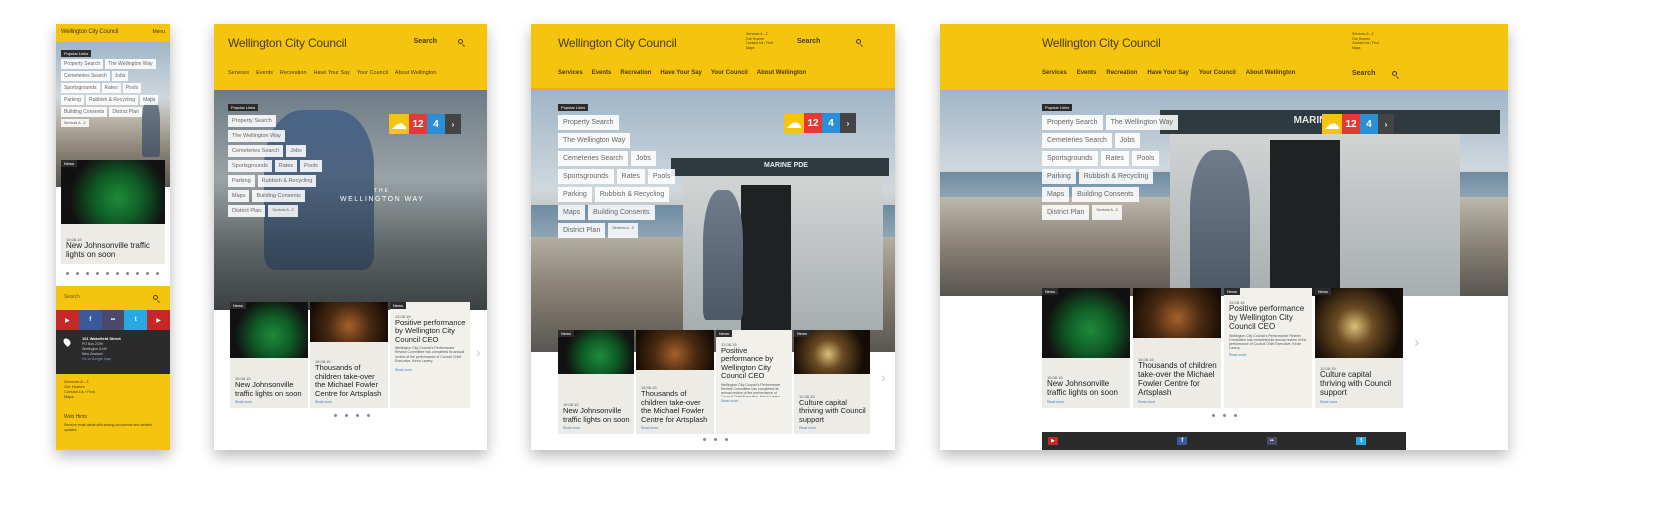  I want to click on nav-have-your-say: Have Your Say, so click(1167, 73).